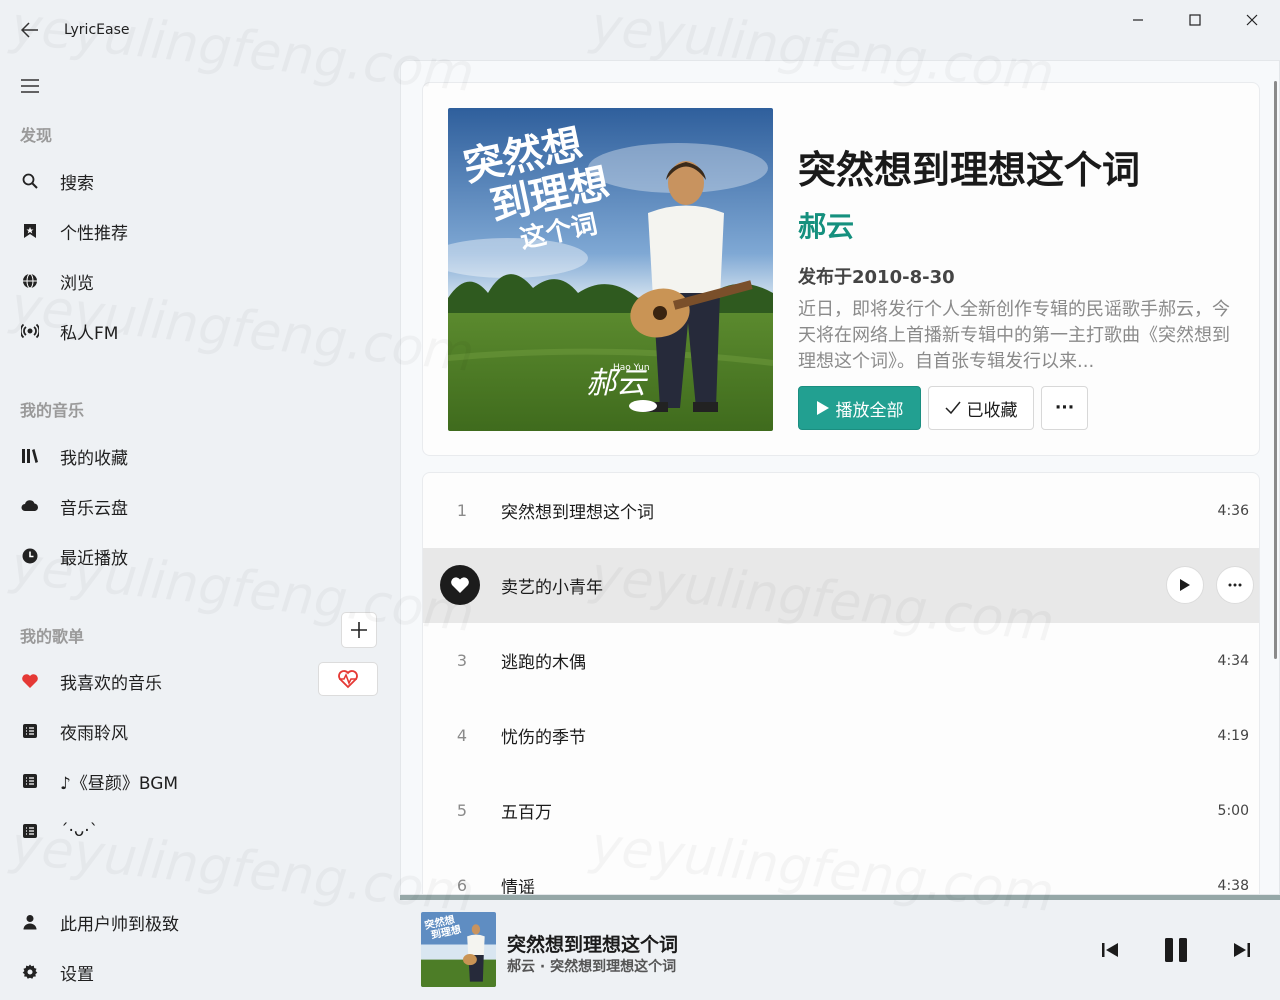 Image resolution: width=1280 pixels, height=1000 pixels. What do you see at coordinates (94, 508) in the screenshot?
I see `nav-label: 音乐云盘` at bounding box center [94, 508].